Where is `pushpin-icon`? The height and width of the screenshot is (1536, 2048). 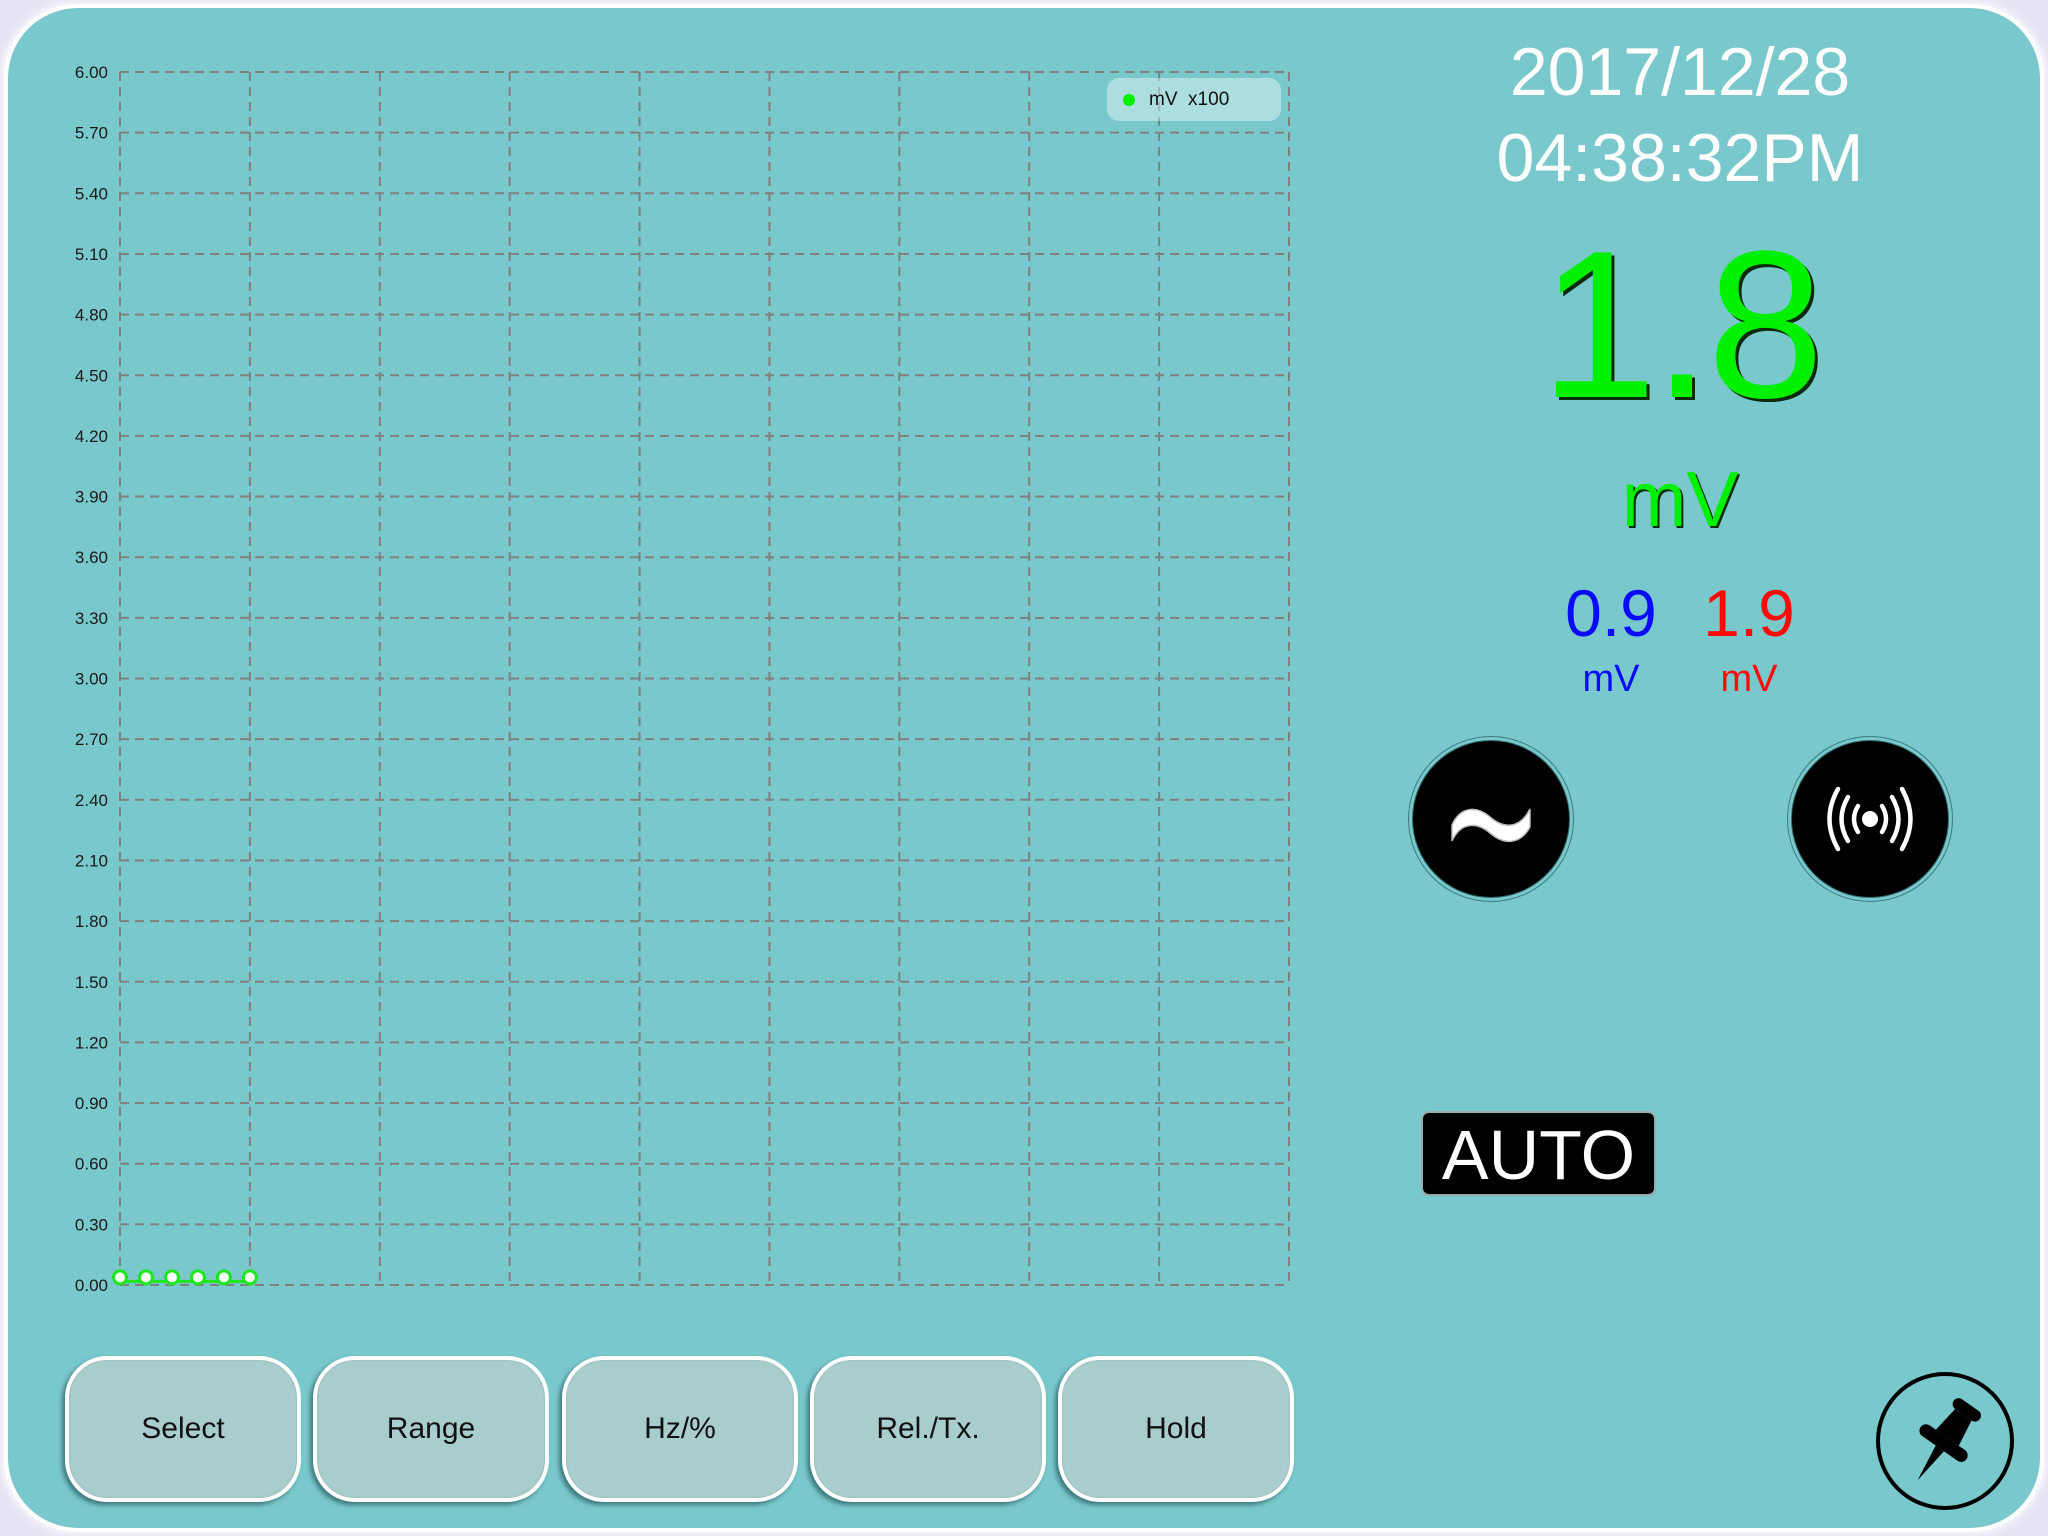
pushpin-icon is located at coordinates (1949, 1439).